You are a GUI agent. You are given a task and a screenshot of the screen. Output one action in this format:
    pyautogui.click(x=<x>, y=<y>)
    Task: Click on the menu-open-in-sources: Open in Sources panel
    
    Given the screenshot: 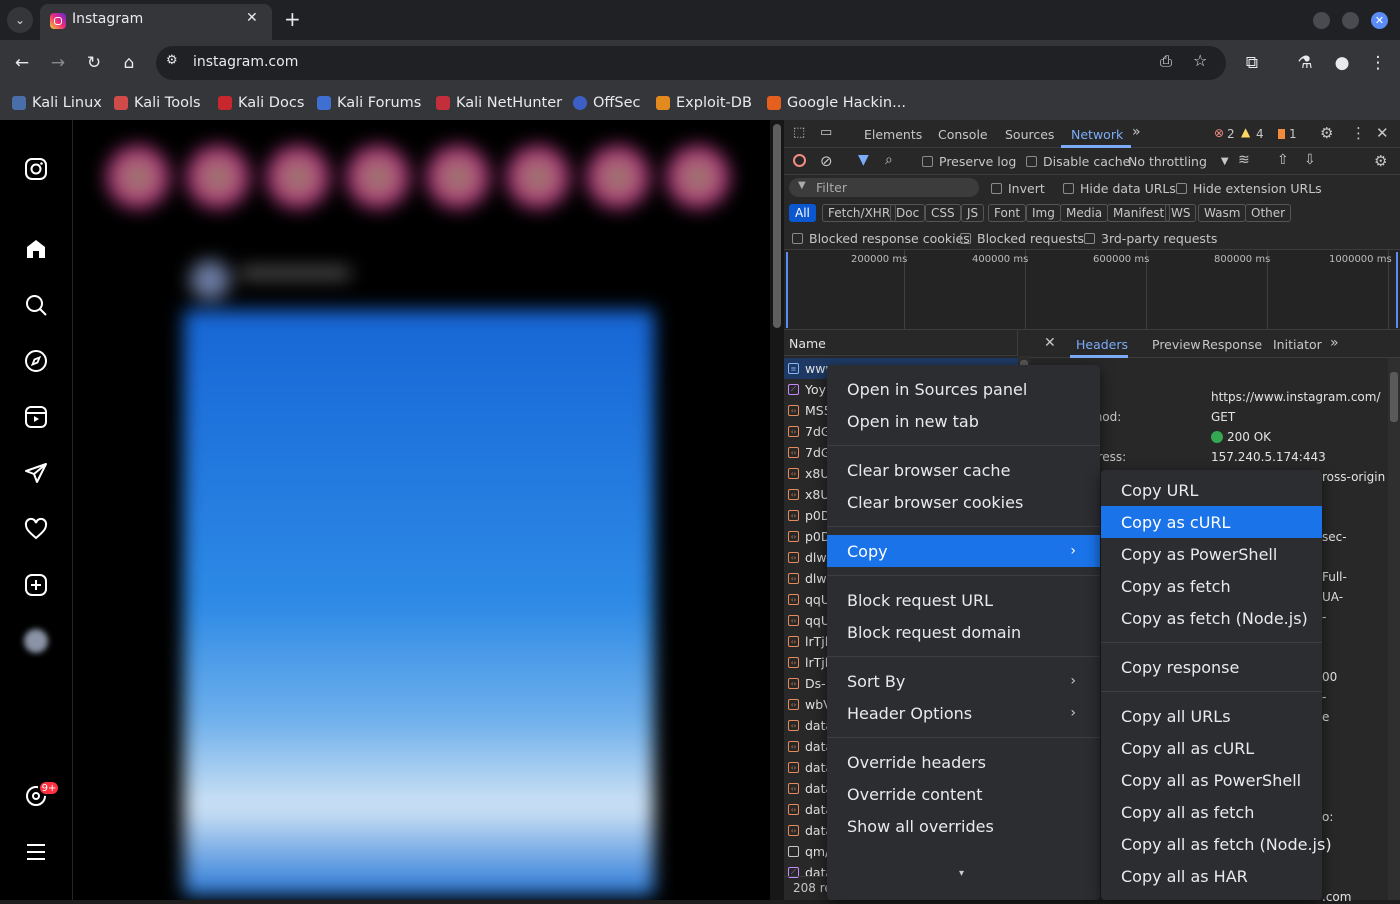 What is the action you would take?
    pyautogui.click(x=963, y=389)
    